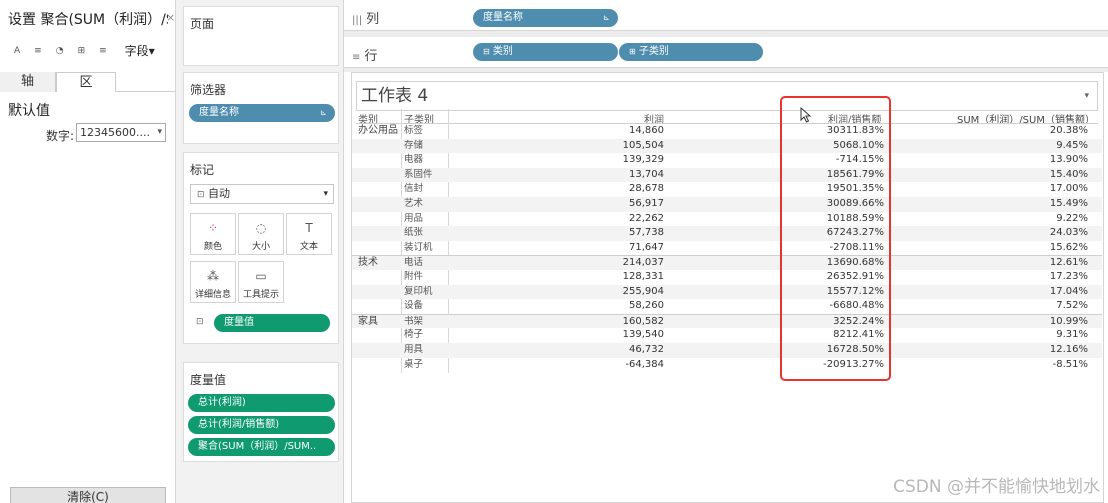  Describe the element at coordinates (727, 335) in the screenshot. I see `table-row: 椅子 139,540 8212.41% 9.31%` at that location.